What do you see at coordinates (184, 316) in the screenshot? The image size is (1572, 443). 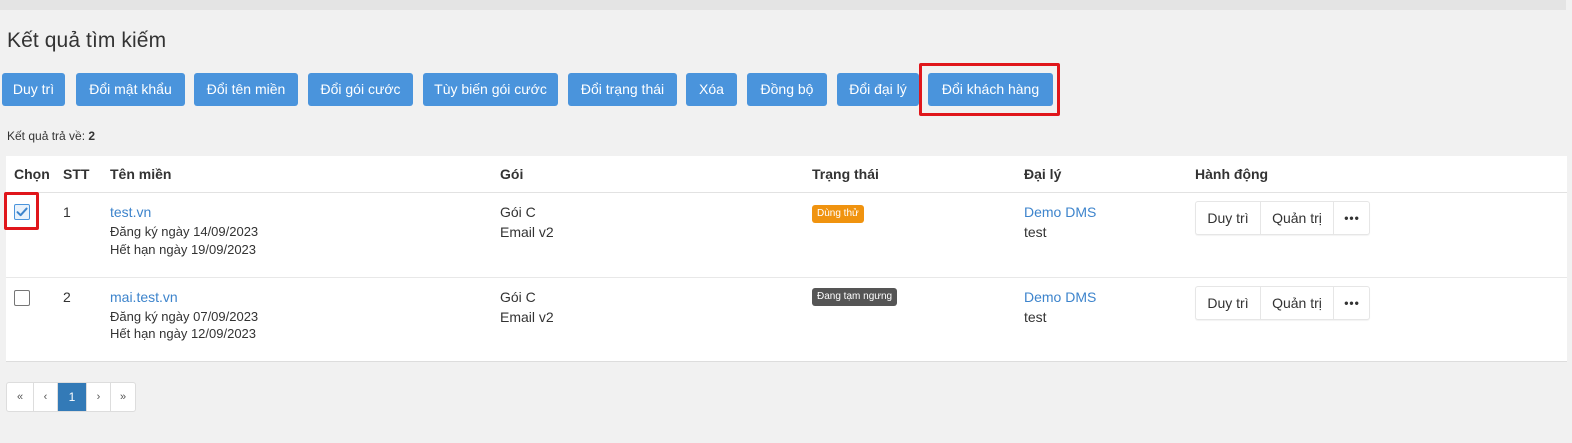 I see `registered-date: Đăng ký ngày 07/09/2023` at bounding box center [184, 316].